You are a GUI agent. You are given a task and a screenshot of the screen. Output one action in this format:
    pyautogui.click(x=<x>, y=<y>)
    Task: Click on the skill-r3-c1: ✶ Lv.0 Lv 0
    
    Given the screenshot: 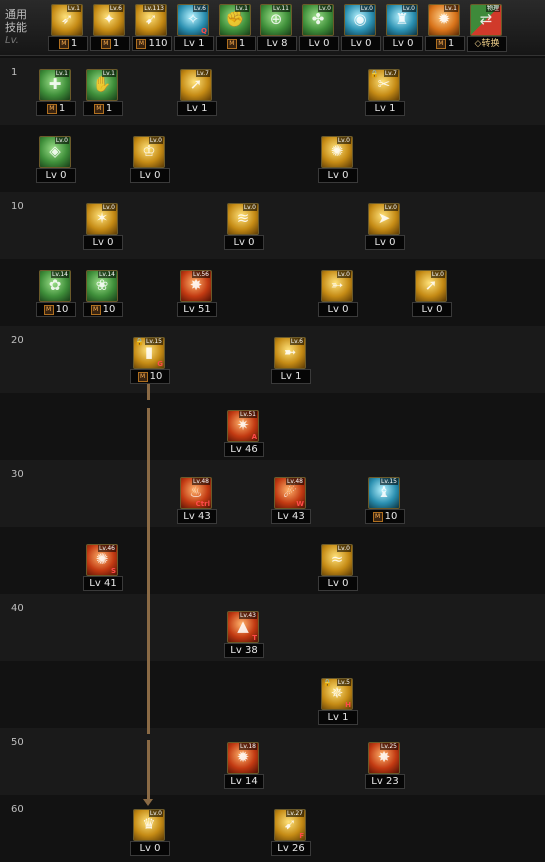 What is the action you would take?
    pyautogui.click(x=103, y=227)
    